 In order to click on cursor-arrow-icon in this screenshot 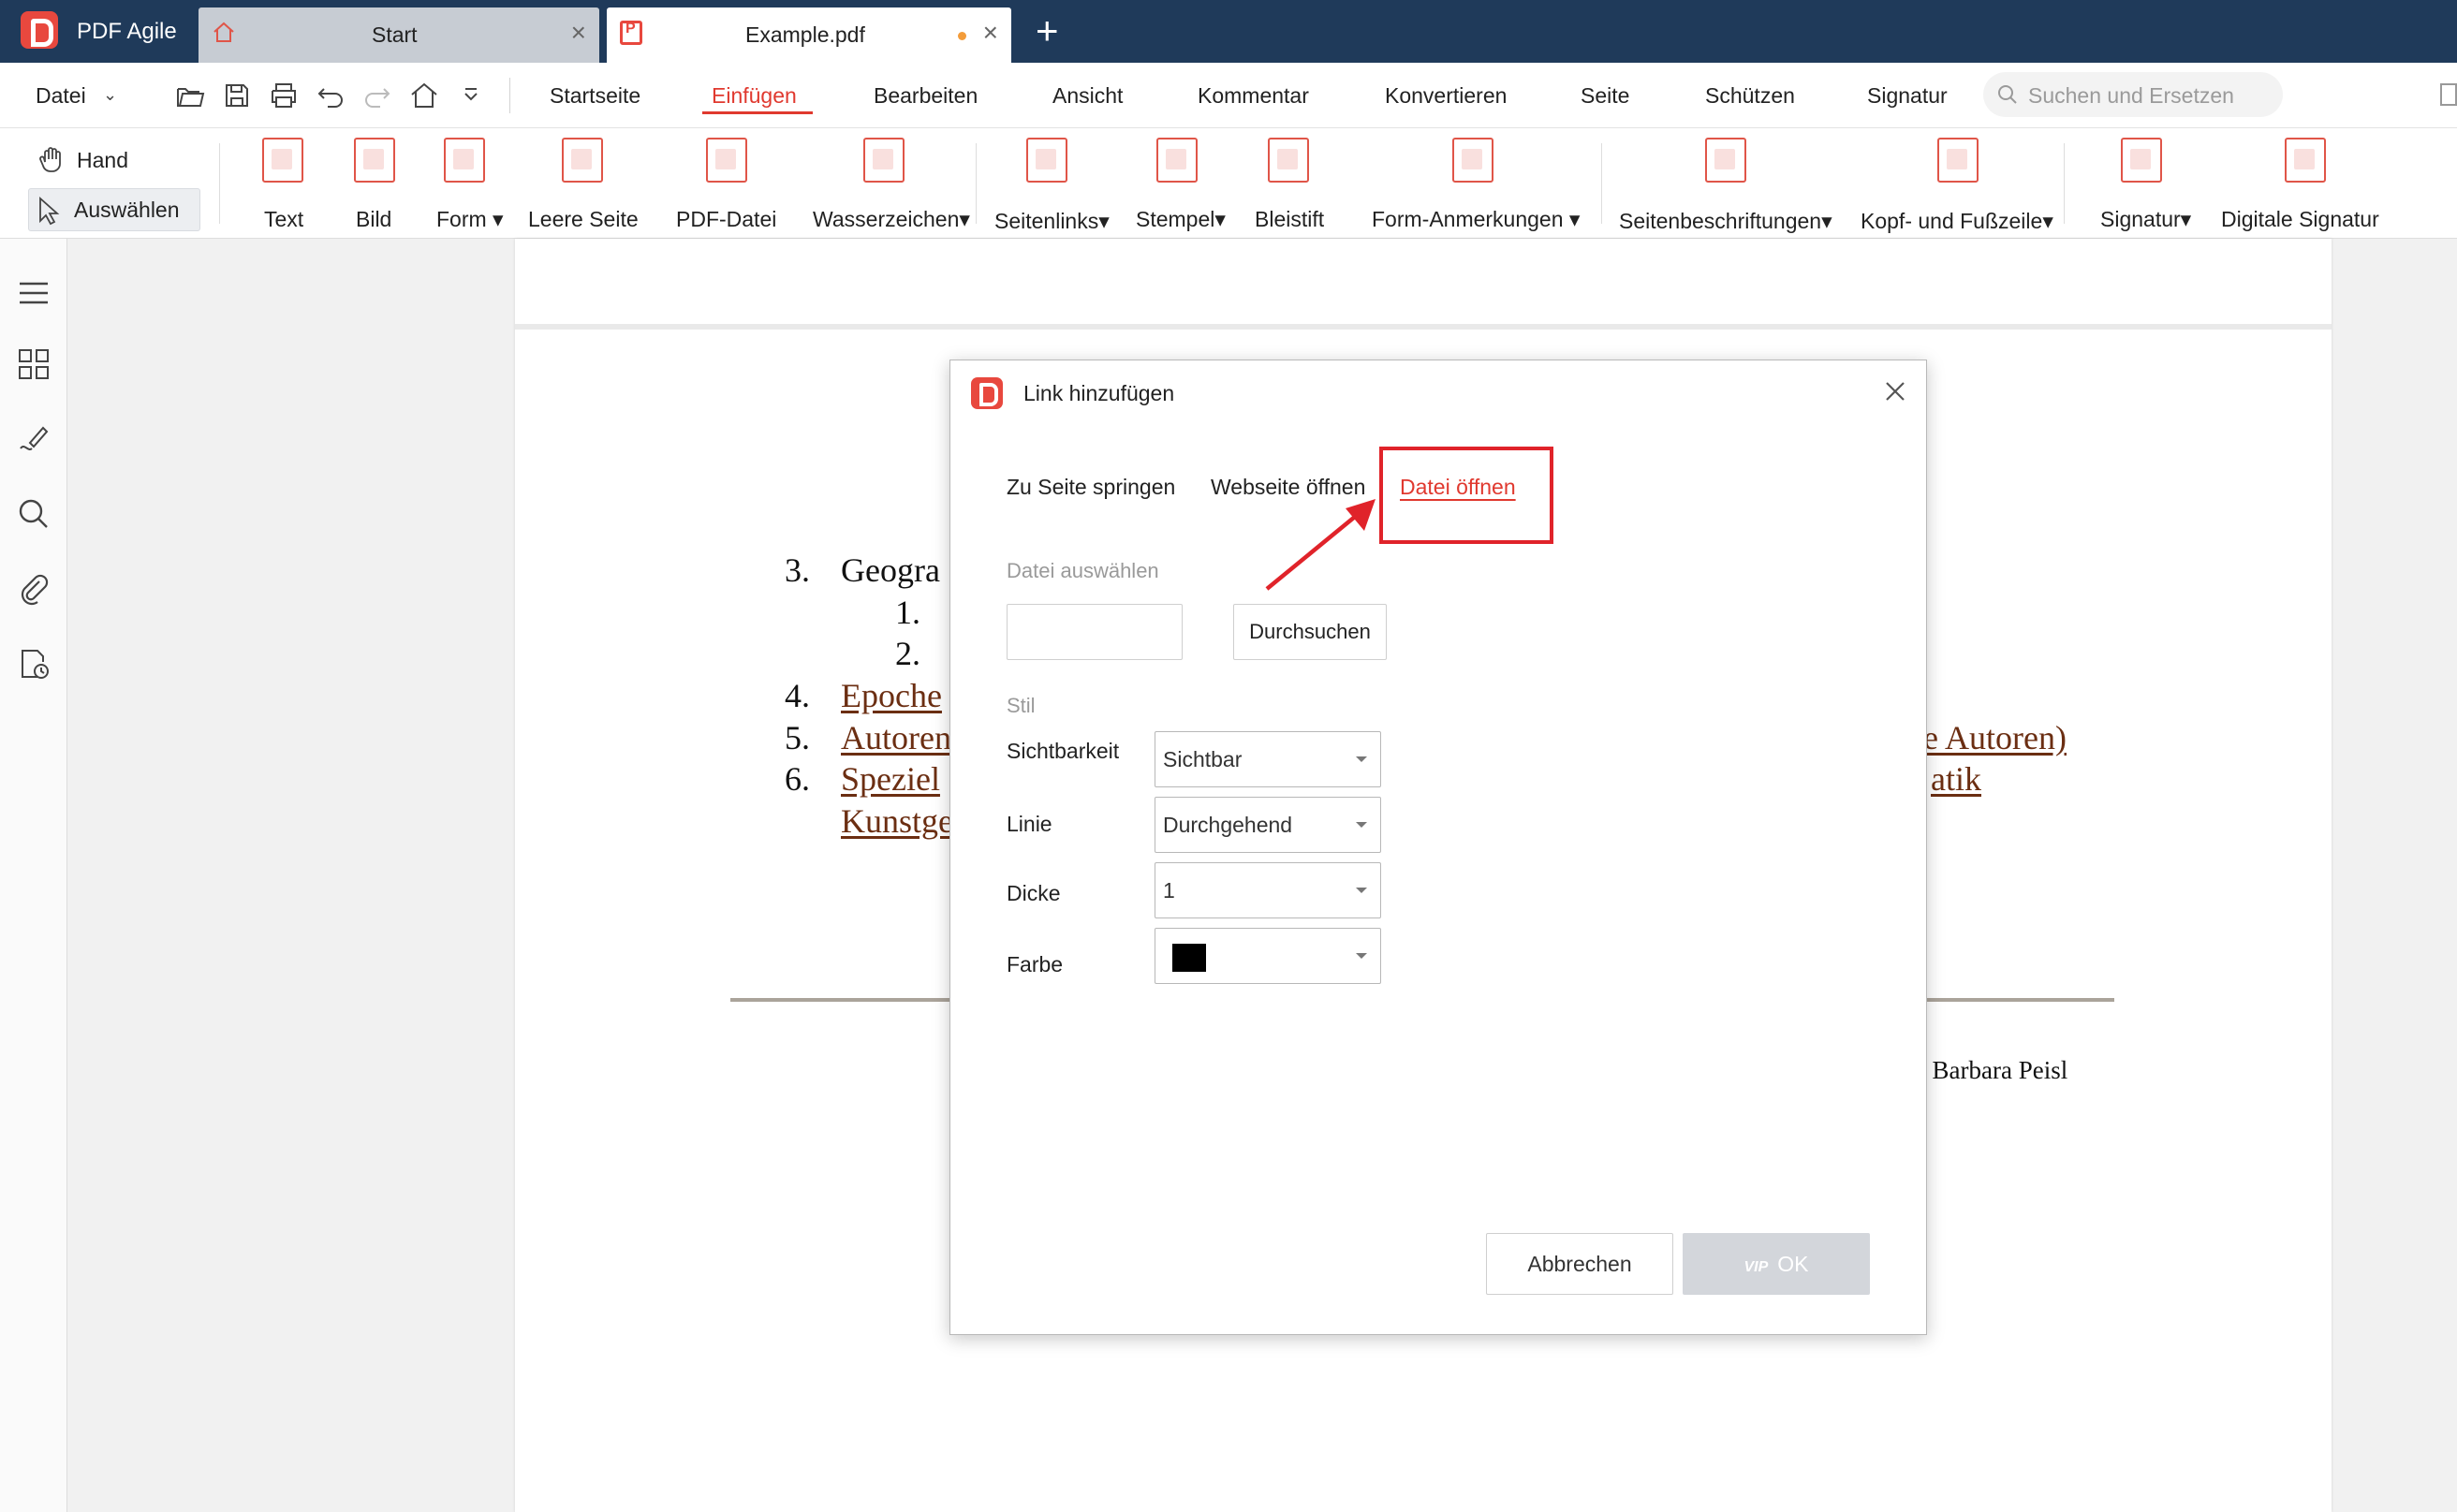, I will do `click(49, 211)`.